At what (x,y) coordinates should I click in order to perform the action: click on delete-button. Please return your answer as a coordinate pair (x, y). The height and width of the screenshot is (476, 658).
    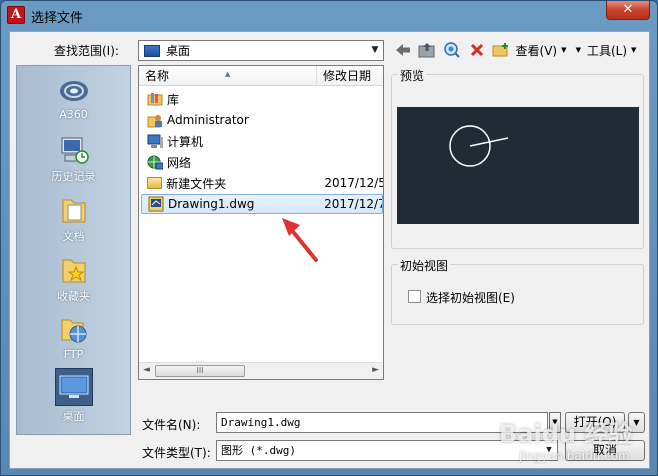
    Looking at the image, I should click on (477, 50).